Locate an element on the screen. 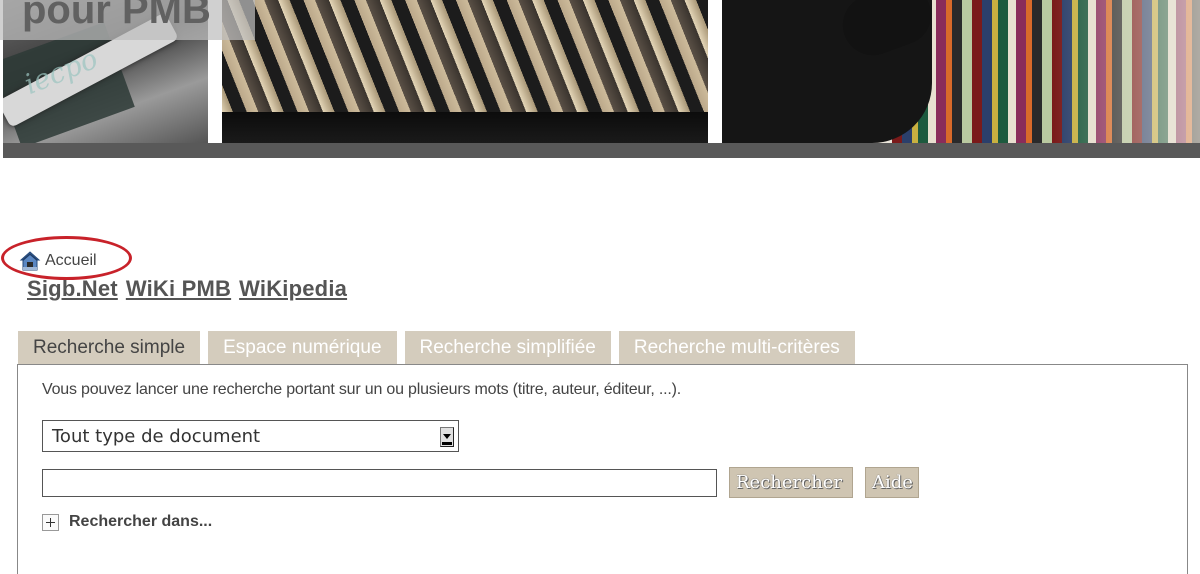 This screenshot has width=1200, height=574. help-button: Aide is located at coordinates (892, 482).